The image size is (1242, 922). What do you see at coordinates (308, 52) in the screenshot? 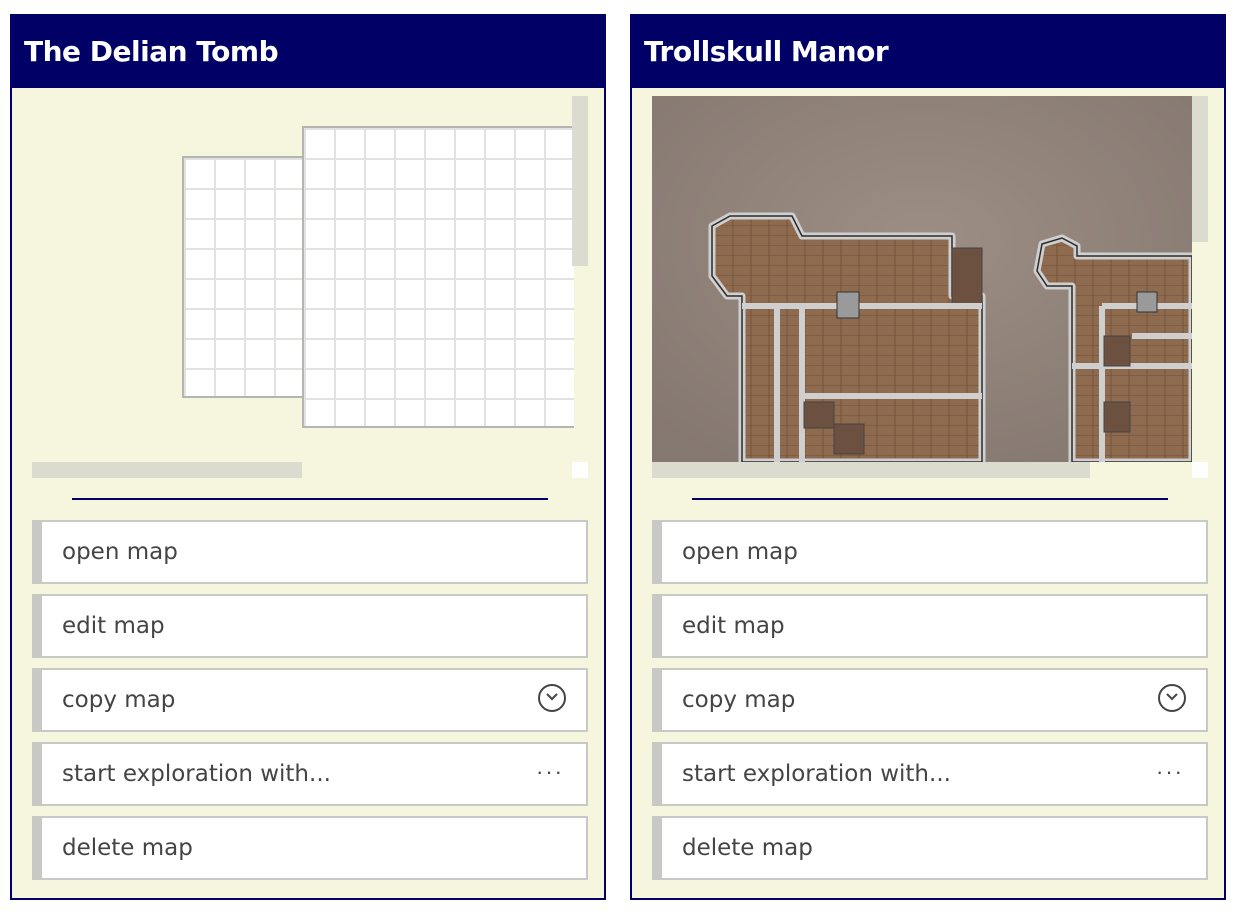
I see `card-title: The Delian Tomb` at bounding box center [308, 52].